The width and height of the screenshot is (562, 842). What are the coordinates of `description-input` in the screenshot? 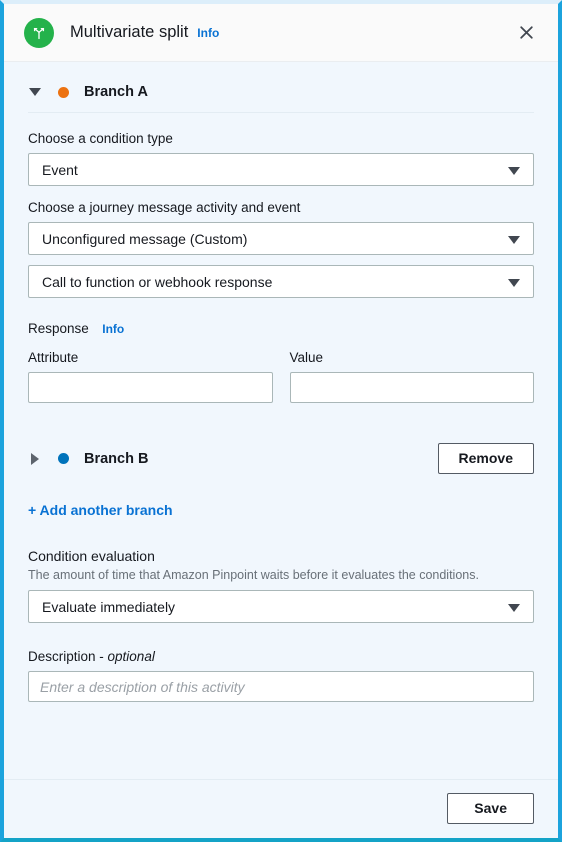 It's located at (281, 687).